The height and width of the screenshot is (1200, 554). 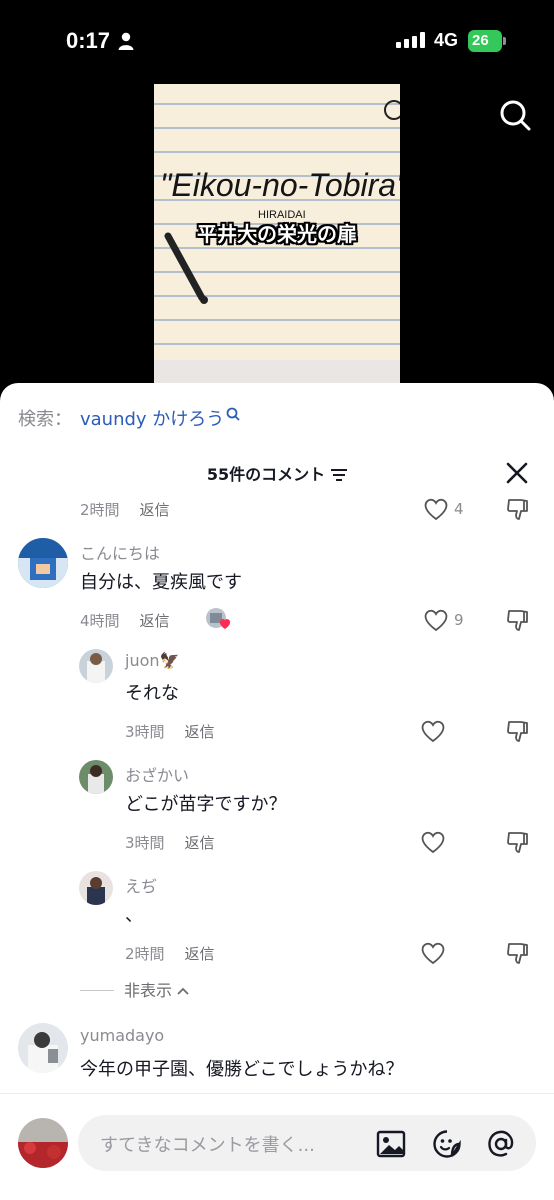 I want to click on video-thumbnail: "Eikou-no-Tobira" HIRAIDAI 平井大の栄光の扉, so click(x=277, y=234).